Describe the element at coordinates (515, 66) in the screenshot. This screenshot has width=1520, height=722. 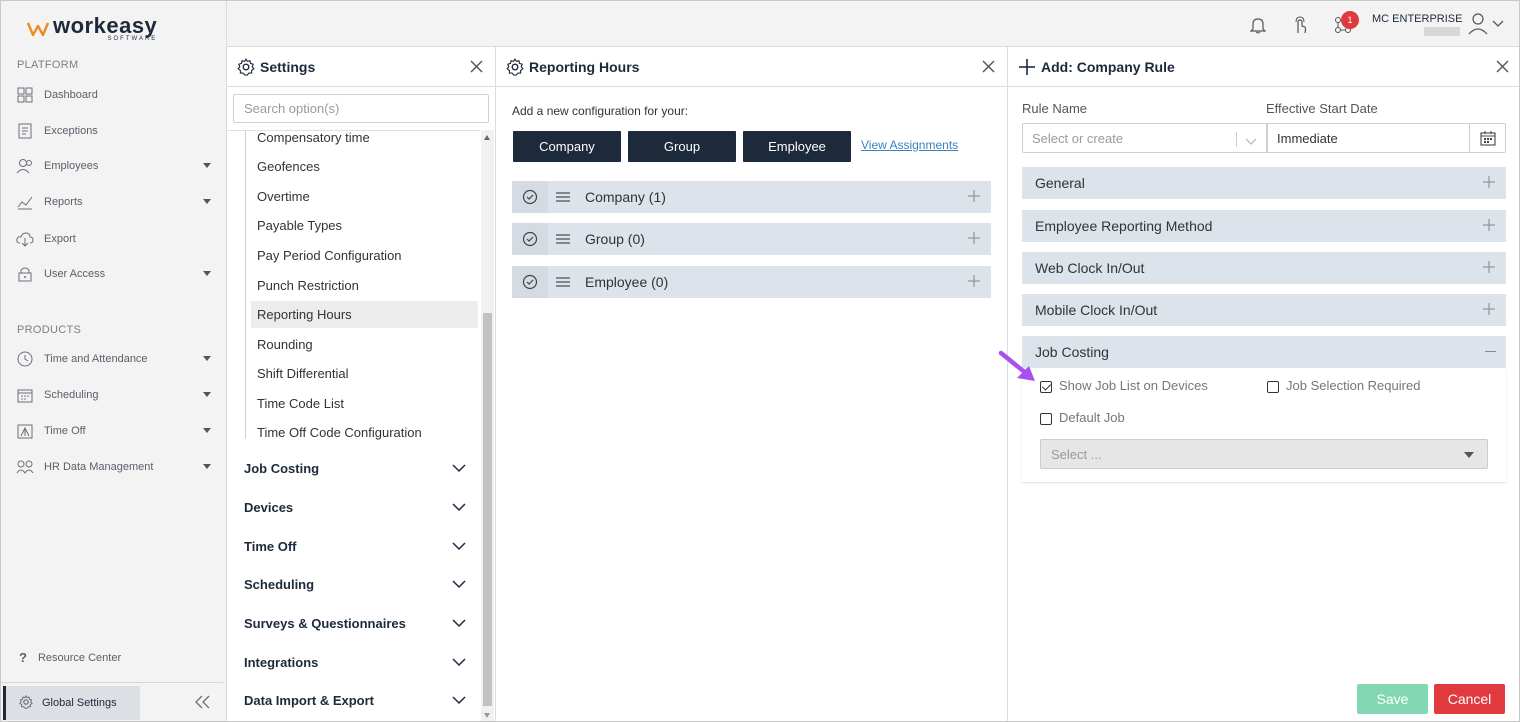
I see `gear-icon` at that location.